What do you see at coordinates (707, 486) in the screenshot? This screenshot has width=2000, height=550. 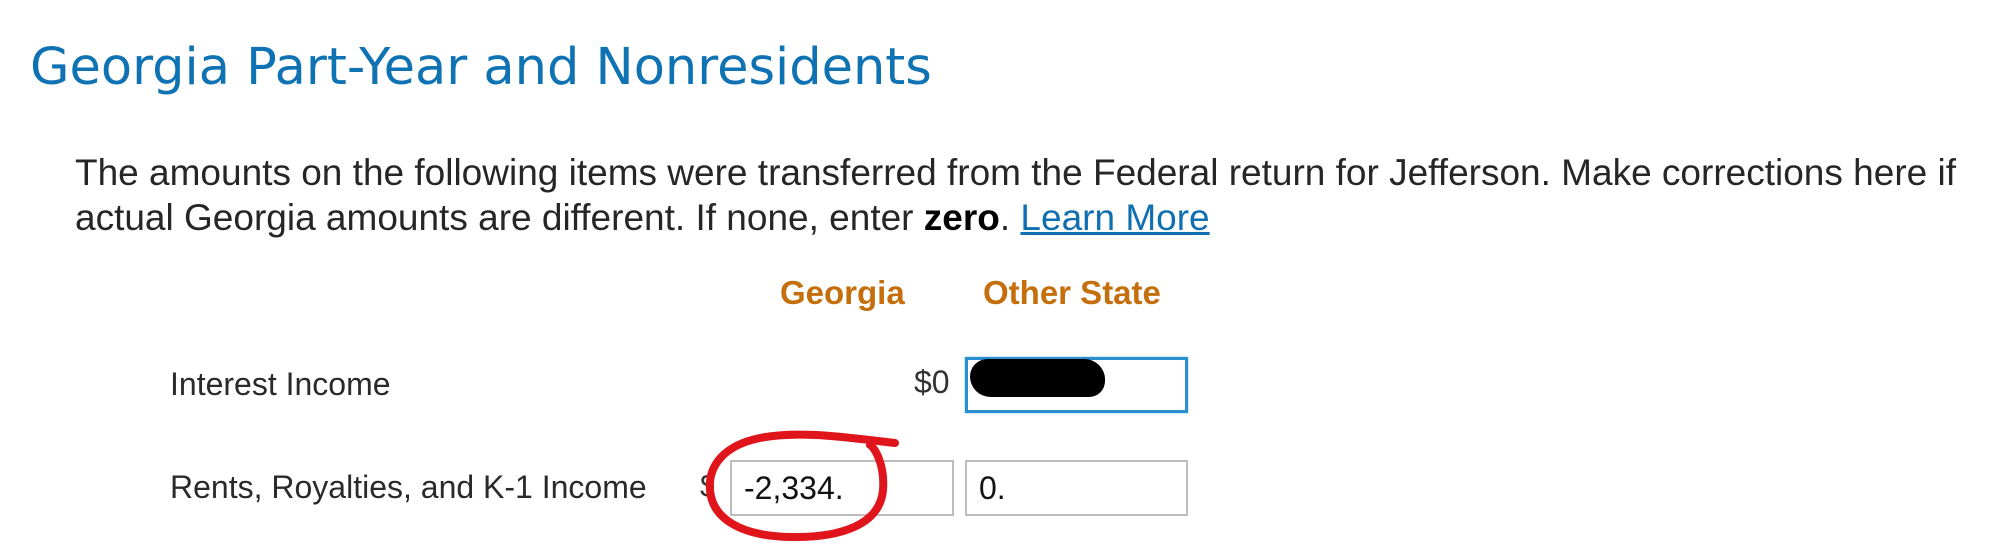 I see `currency-symbol: $` at bounding box center [707, 486].